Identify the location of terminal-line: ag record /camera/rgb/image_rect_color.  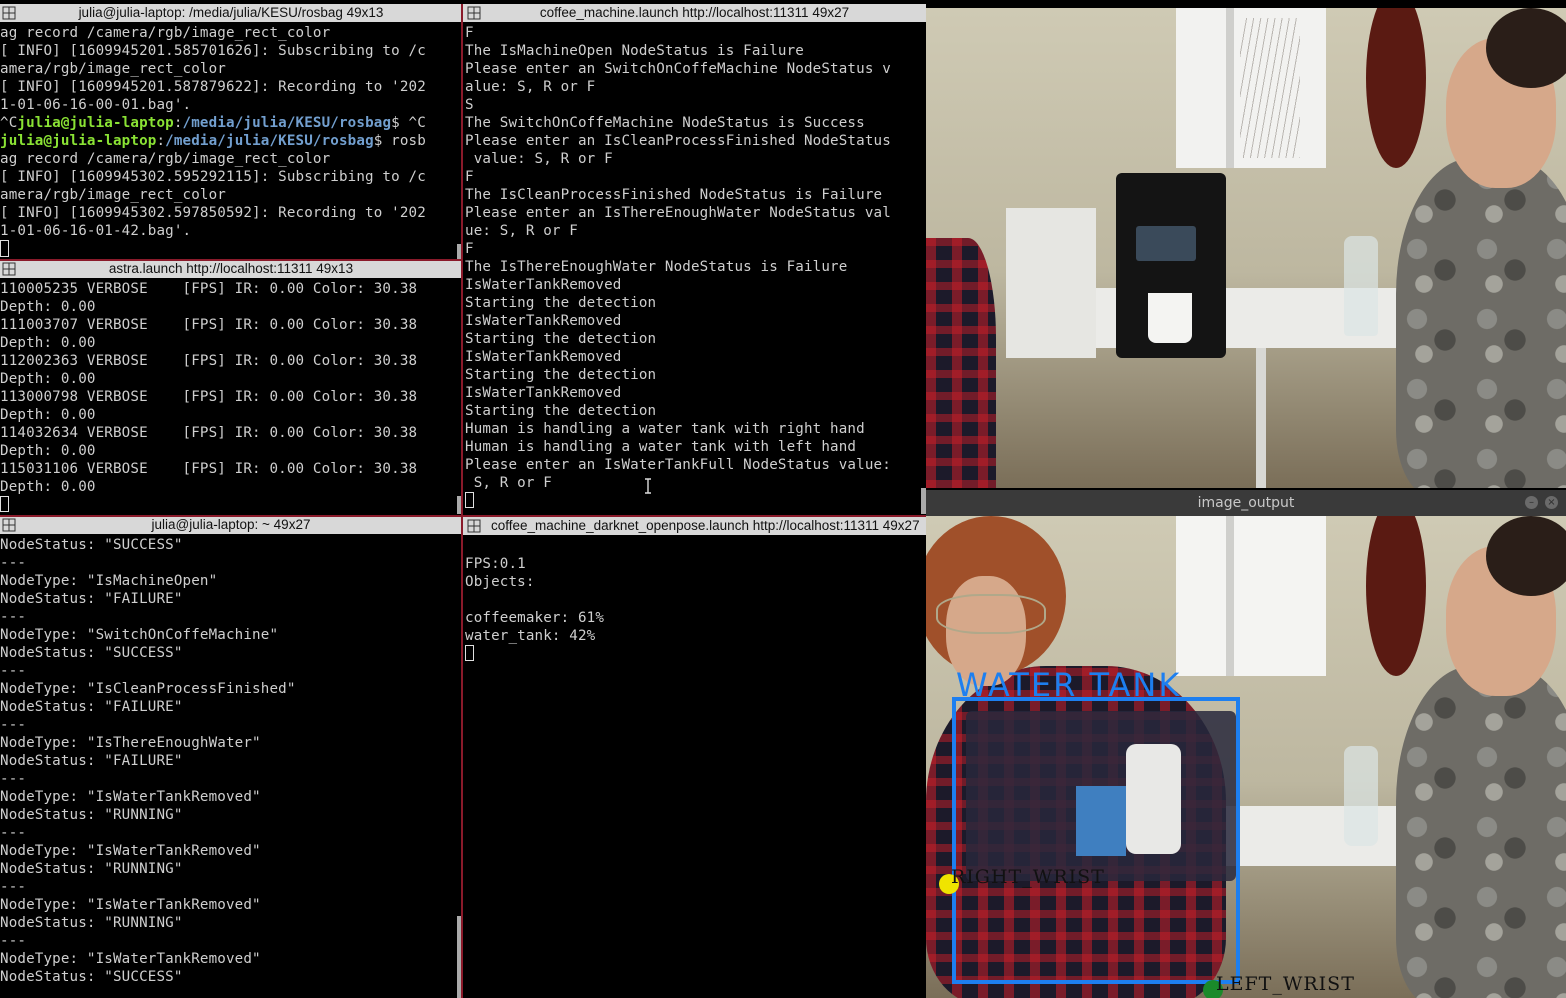
(165, 33).